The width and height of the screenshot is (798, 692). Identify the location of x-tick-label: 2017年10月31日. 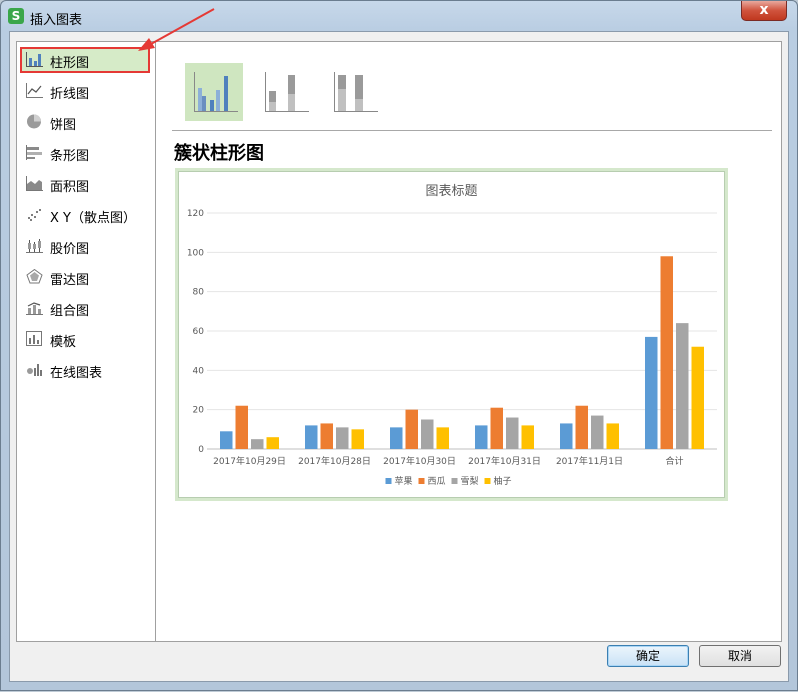
(504, 461).